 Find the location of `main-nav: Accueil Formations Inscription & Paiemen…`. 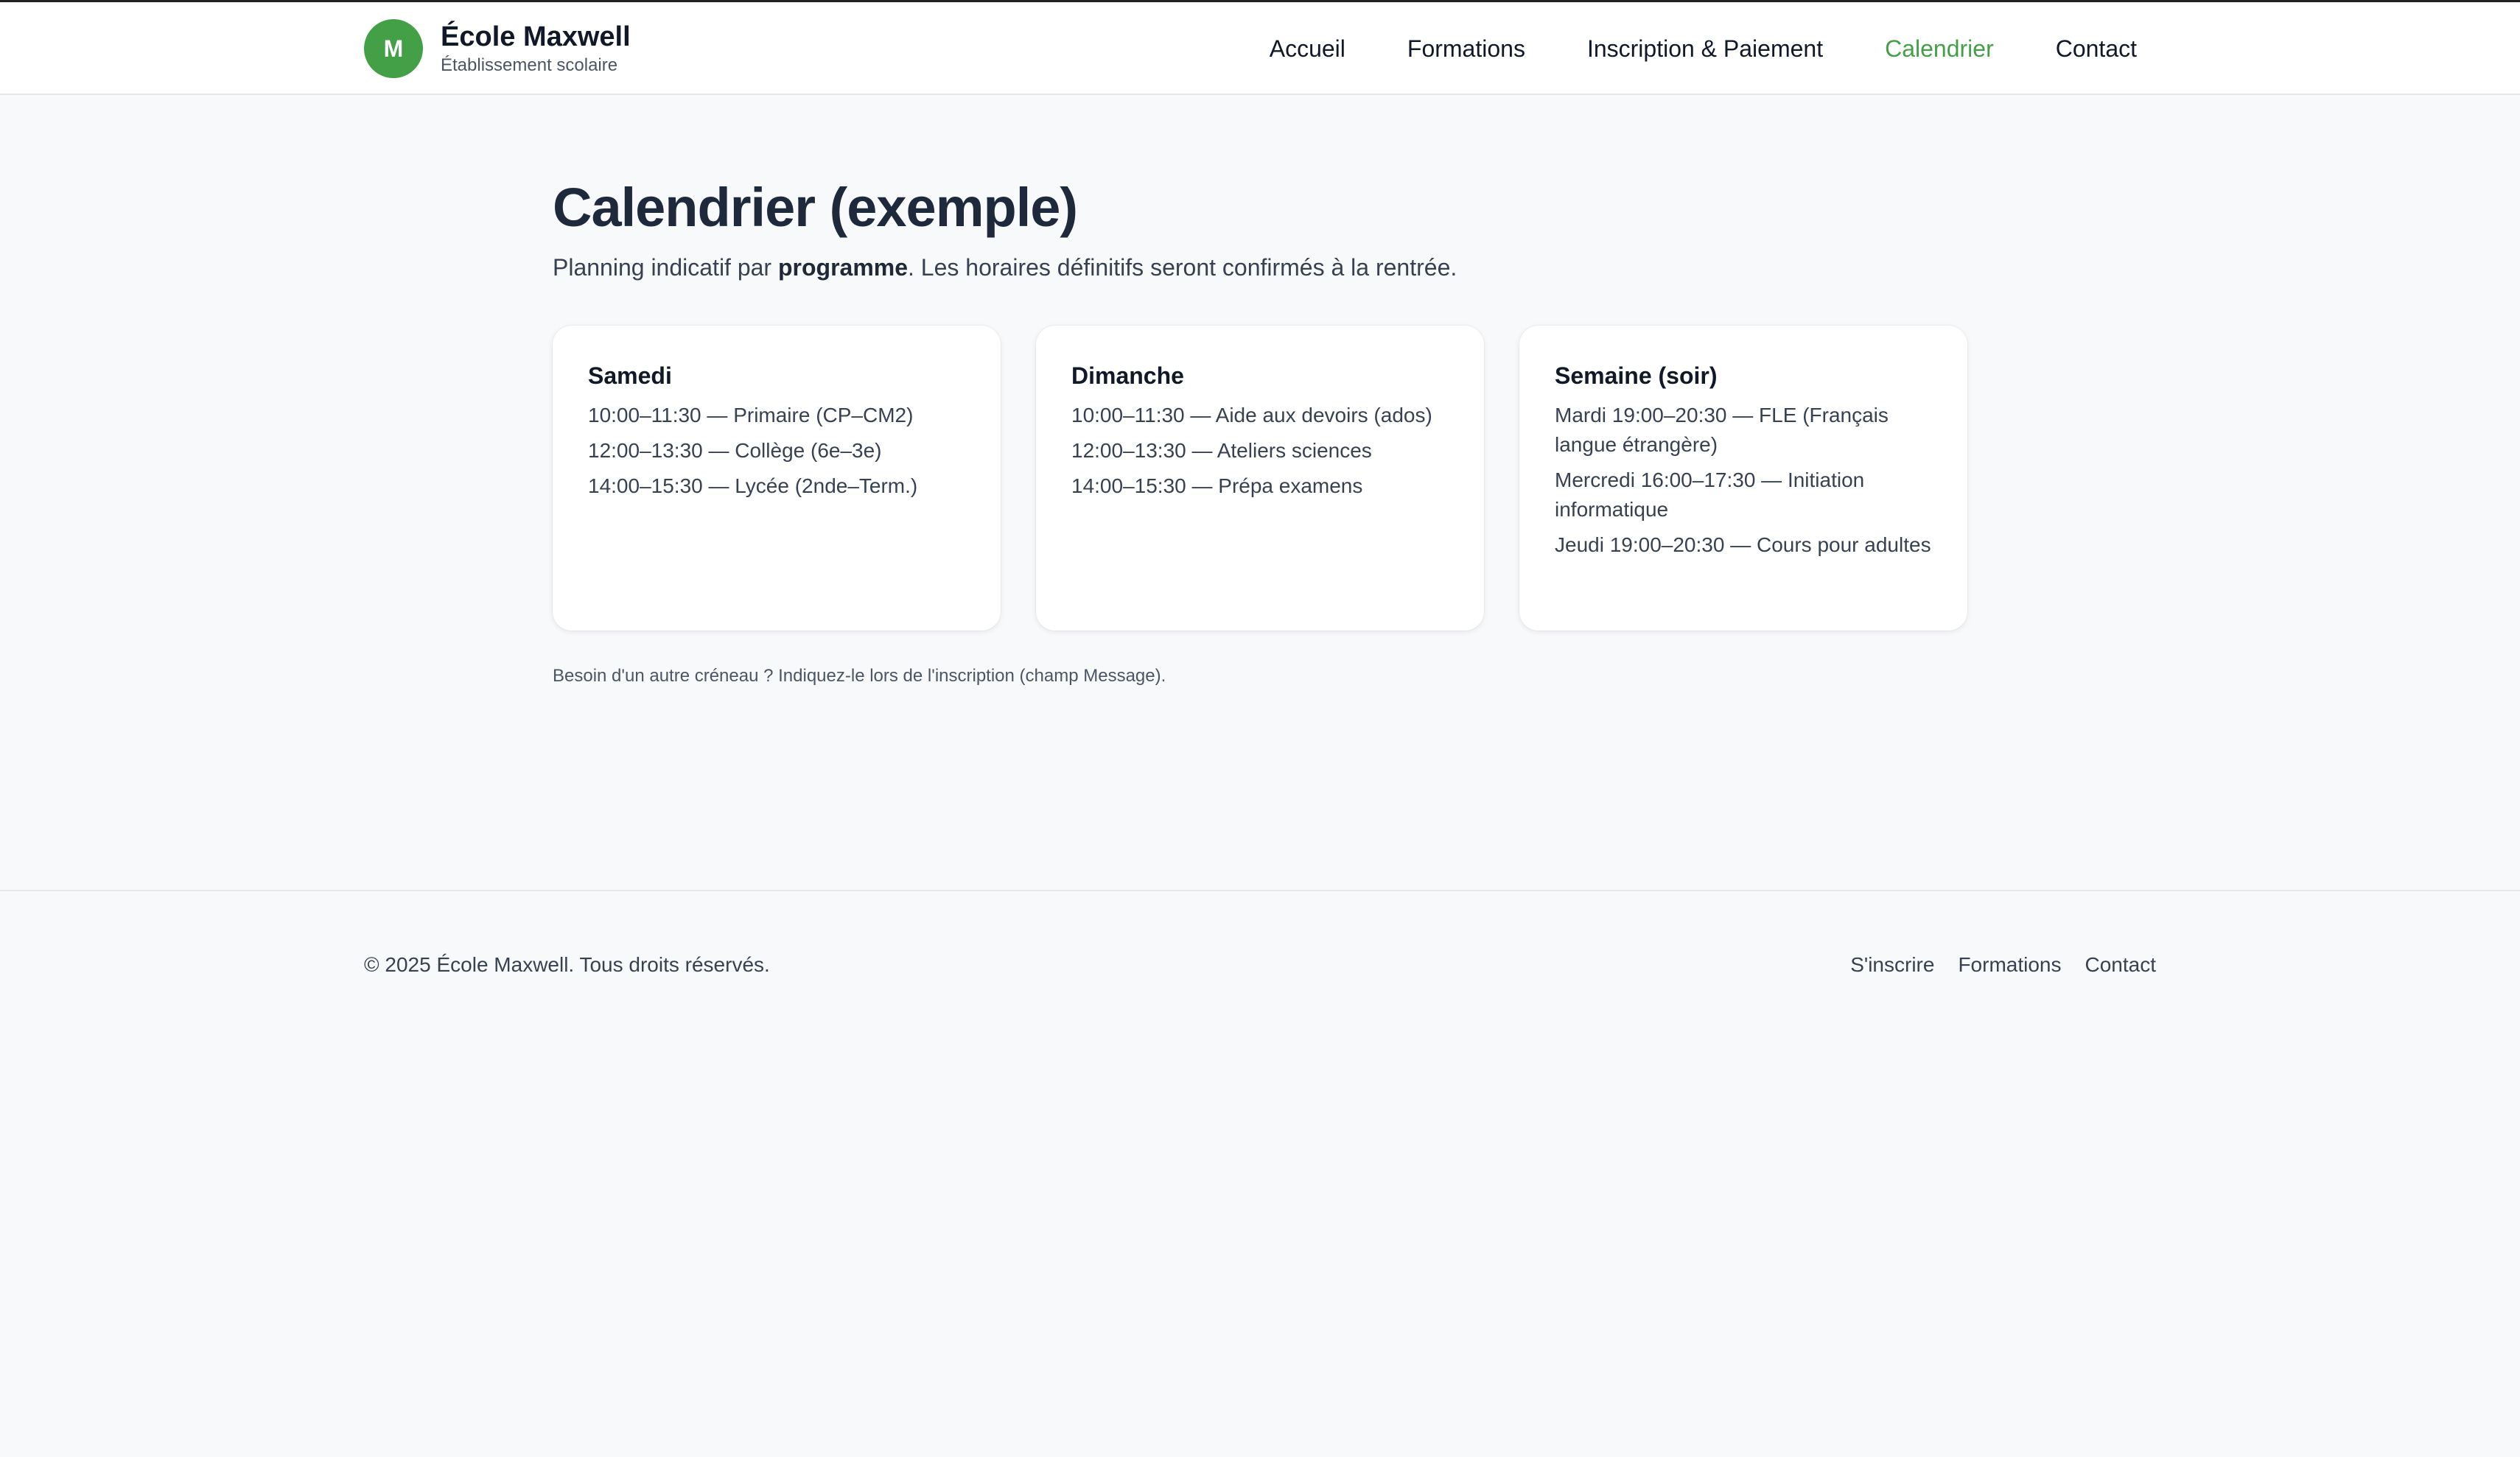

main-nav: Accueil Formations Inscription & Paiemen… is located at coordinates (1703, 48).